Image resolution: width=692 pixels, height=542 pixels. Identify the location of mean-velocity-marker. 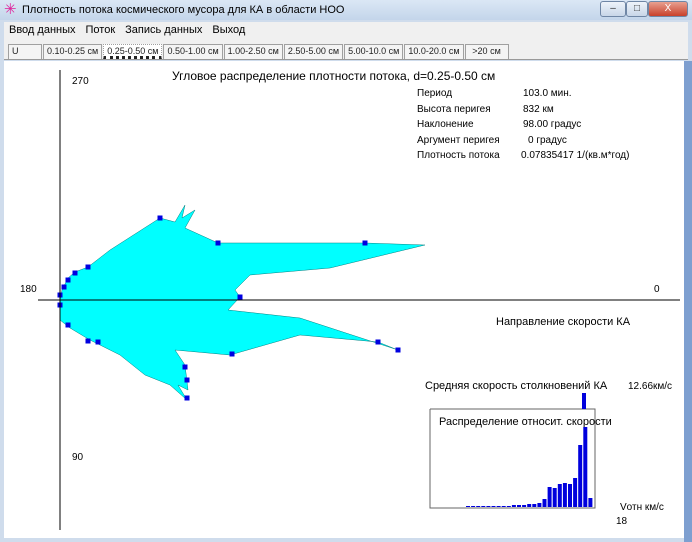
(584, 401).